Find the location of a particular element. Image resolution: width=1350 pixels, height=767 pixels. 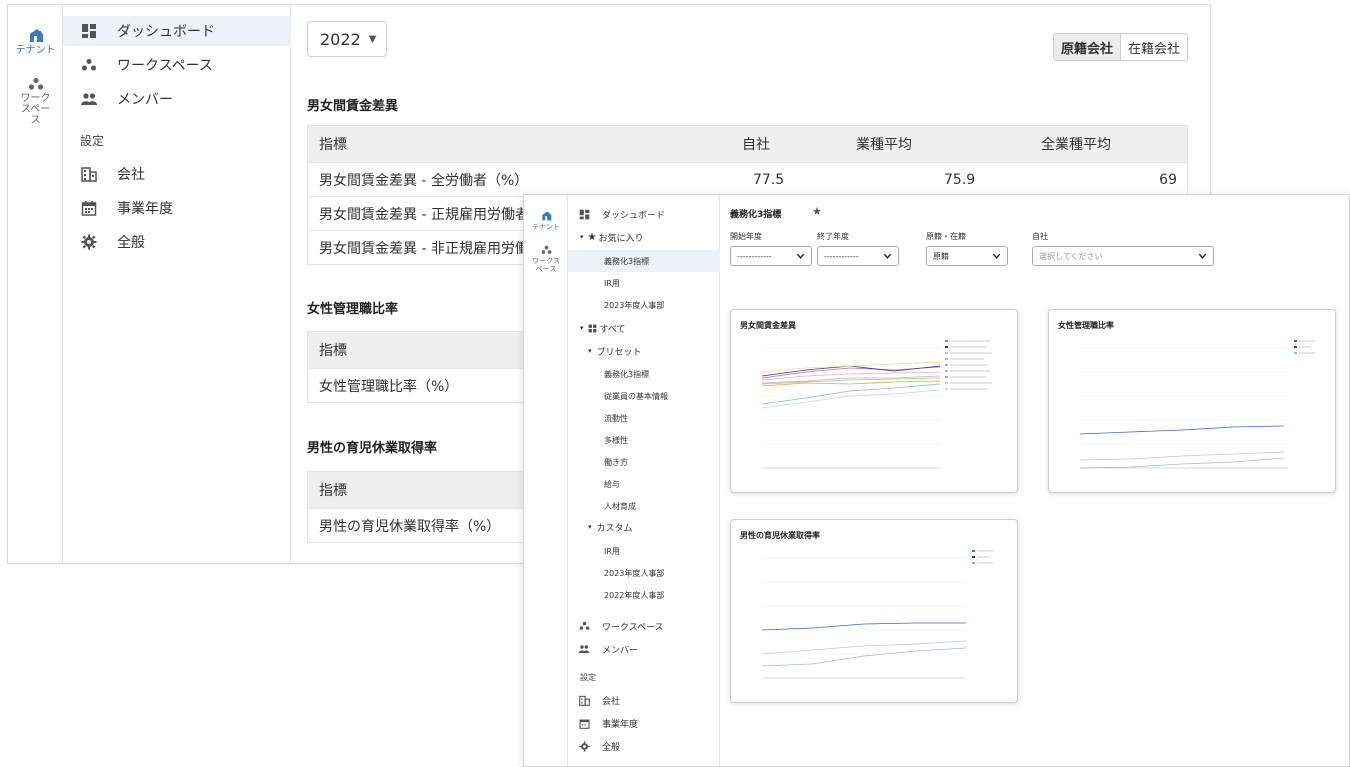

favorite-item: IR用 is located at coordinates (644, 283).